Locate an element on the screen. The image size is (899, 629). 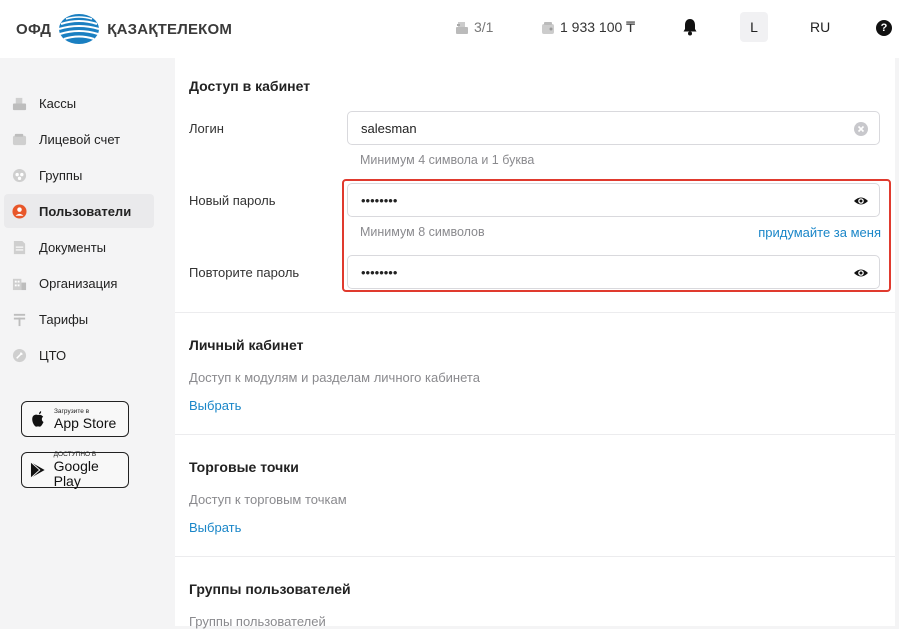
clear-icon is located at coordinates (861, 129).